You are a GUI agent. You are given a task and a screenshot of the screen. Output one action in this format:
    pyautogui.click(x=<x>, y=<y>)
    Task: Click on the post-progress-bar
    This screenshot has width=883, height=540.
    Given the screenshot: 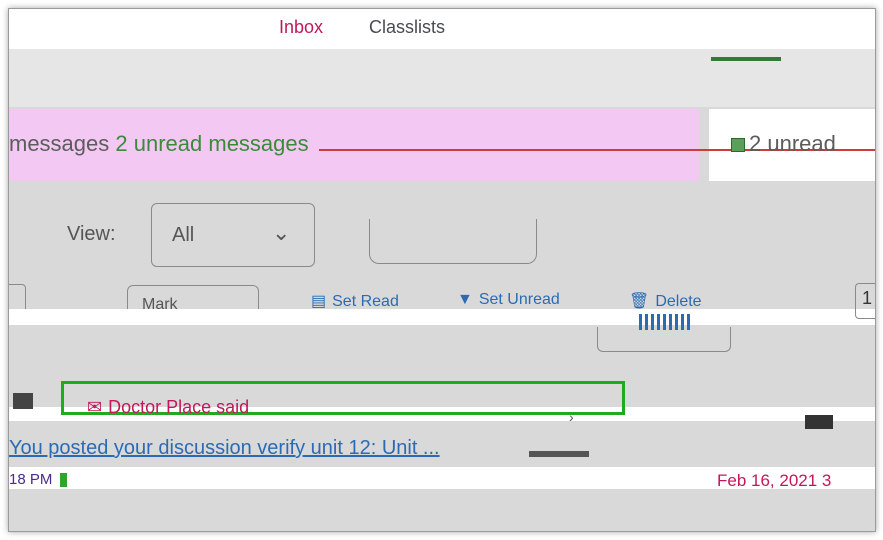 What is the action you would take?
    pyautogui.click(x=559, y=454)
    